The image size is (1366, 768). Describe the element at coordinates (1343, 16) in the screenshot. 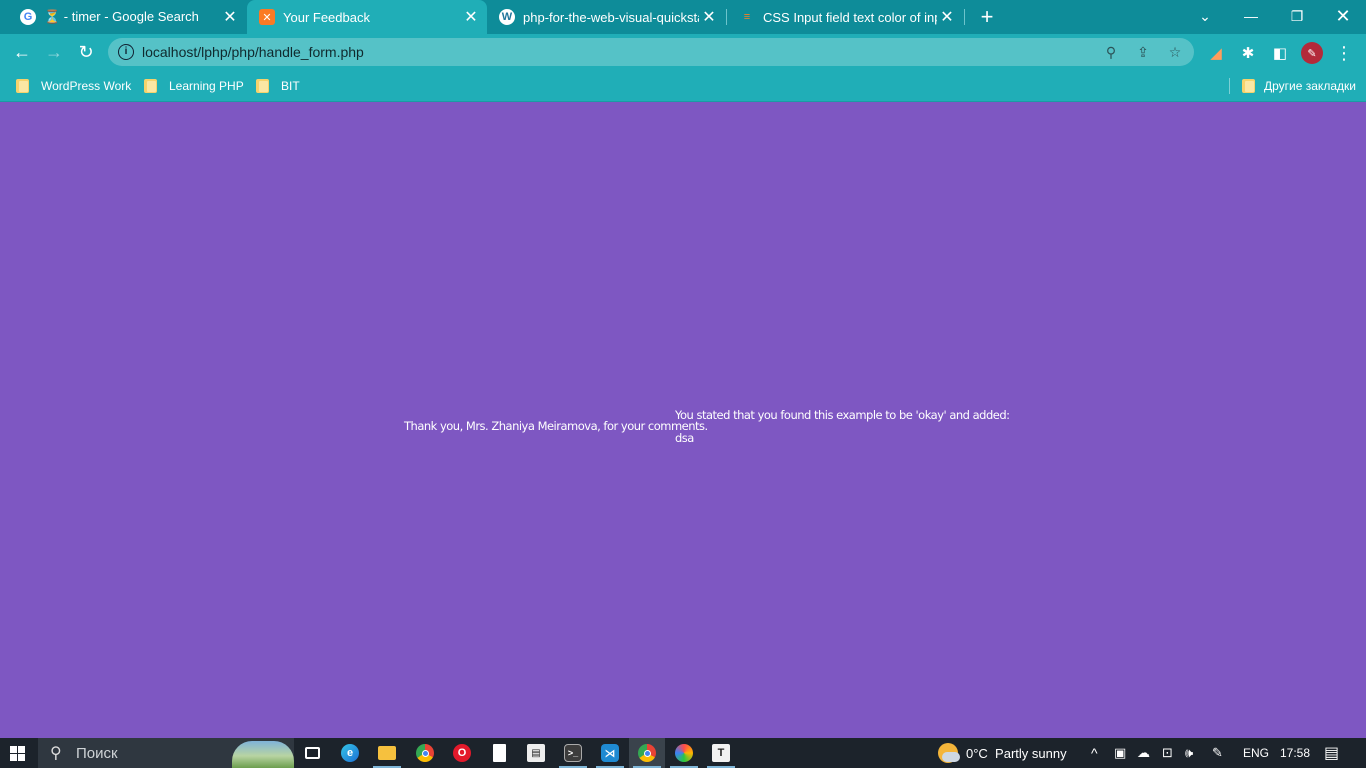

I see `close-window-button: ✕` at that location.